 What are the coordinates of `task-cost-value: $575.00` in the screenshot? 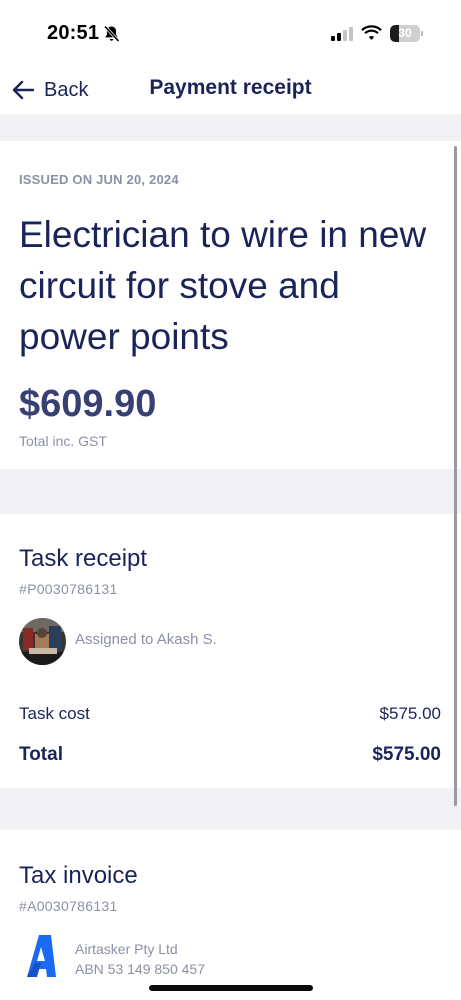 It's located at (410, 713).